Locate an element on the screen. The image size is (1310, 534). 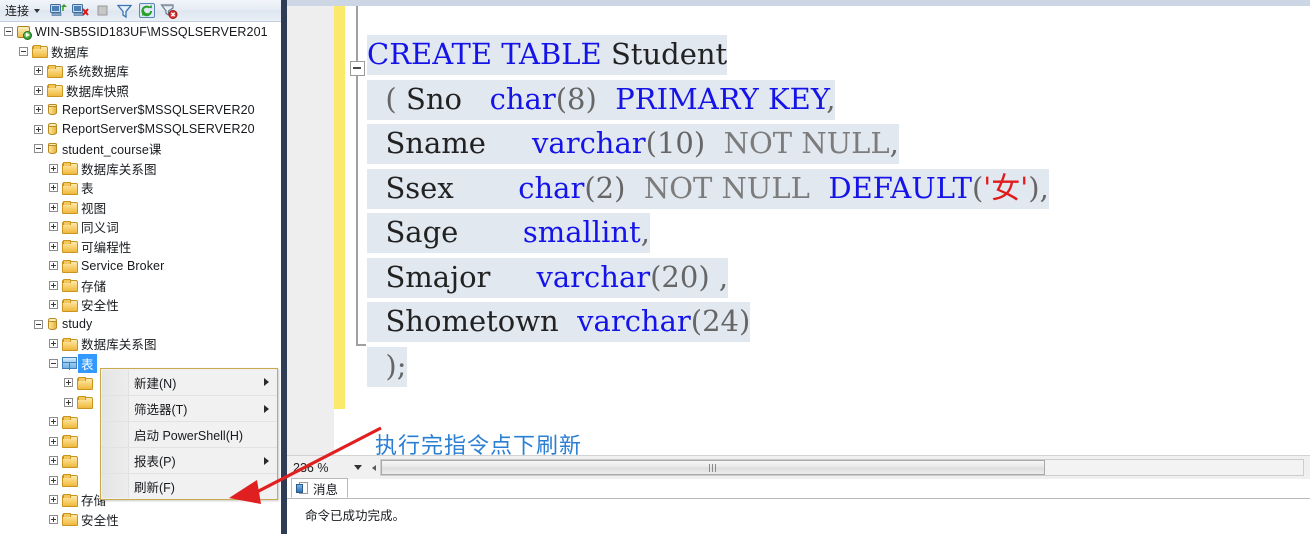
stop-icon is located at coordinates (102, 11).